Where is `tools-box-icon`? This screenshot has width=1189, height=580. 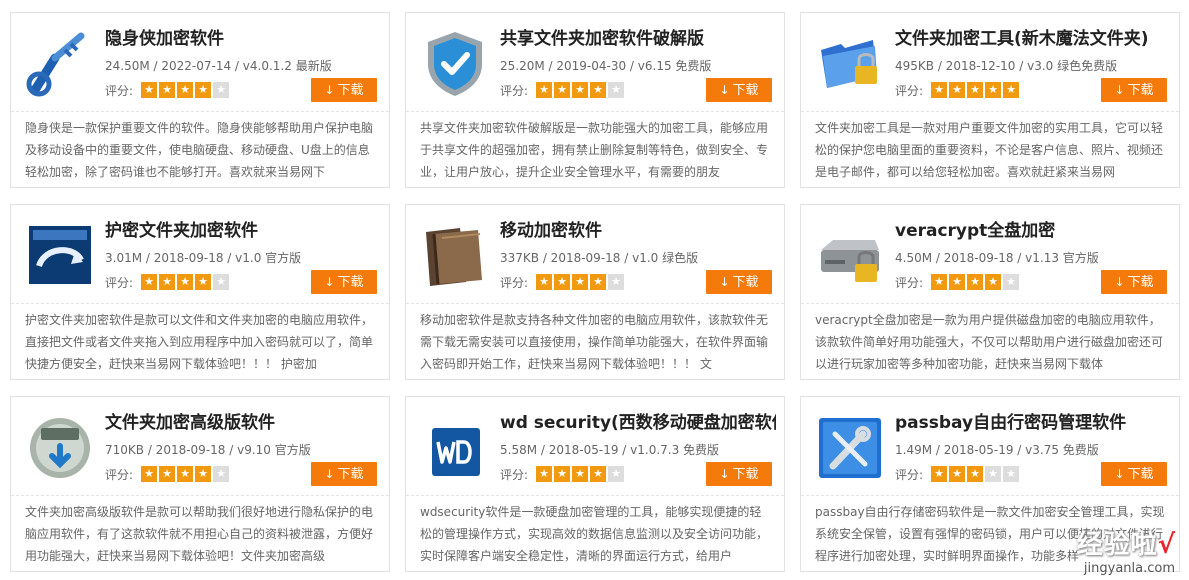 tools-box-icon is located at coordinates (850, 447).